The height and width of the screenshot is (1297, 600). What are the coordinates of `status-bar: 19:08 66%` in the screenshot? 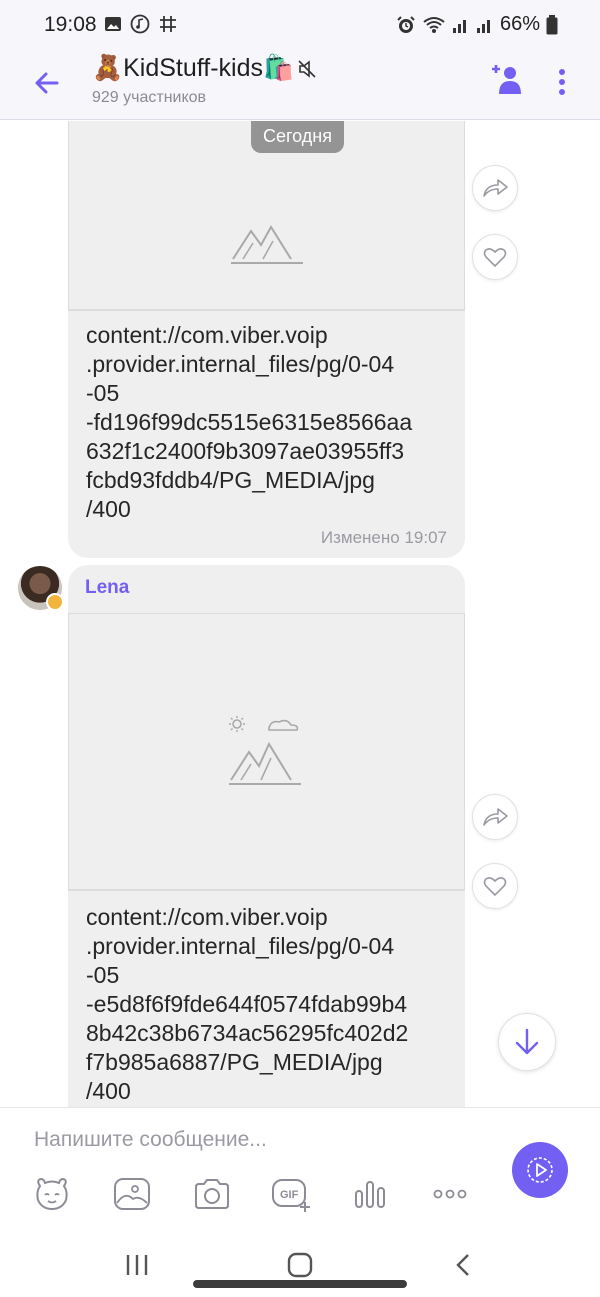 It's located at (300, 24).